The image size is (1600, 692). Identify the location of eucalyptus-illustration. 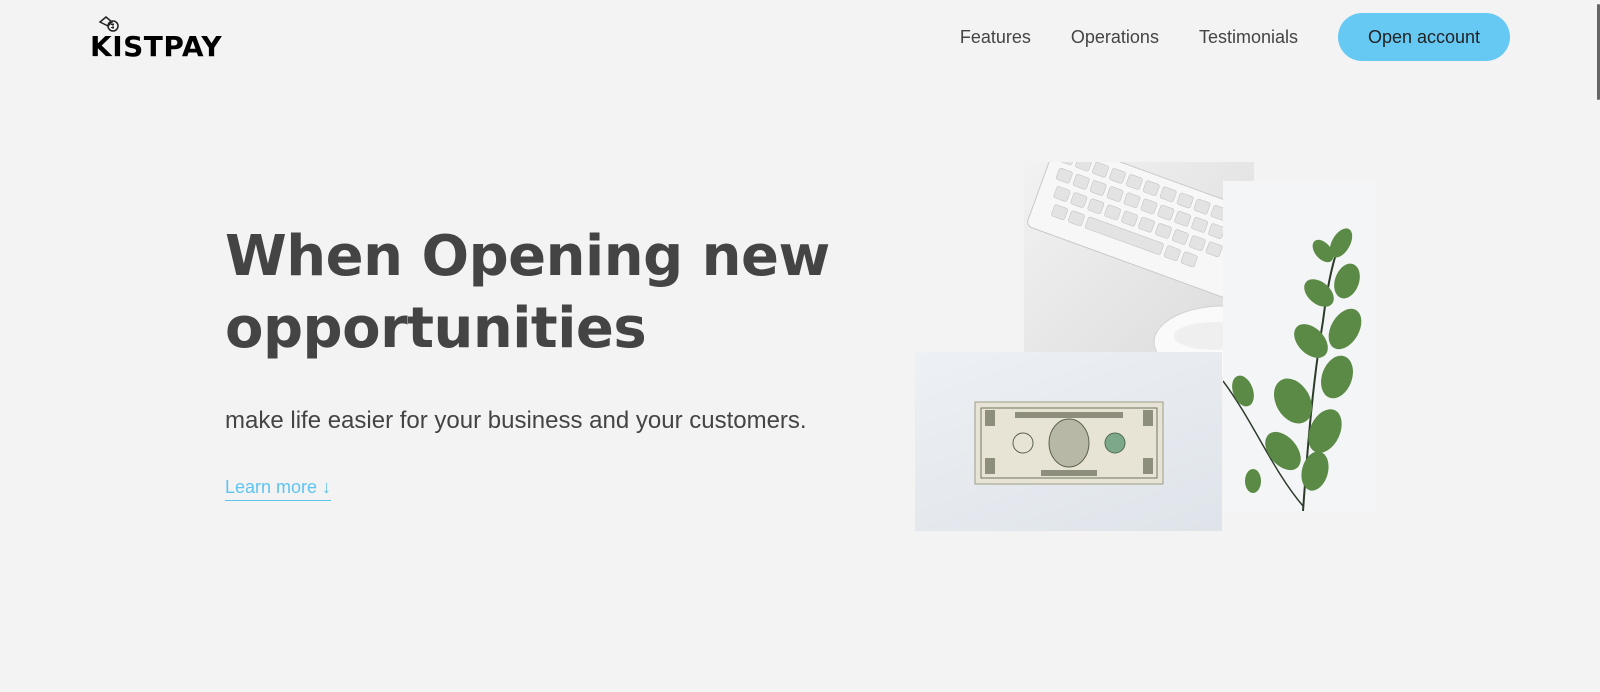
(1292, 369).